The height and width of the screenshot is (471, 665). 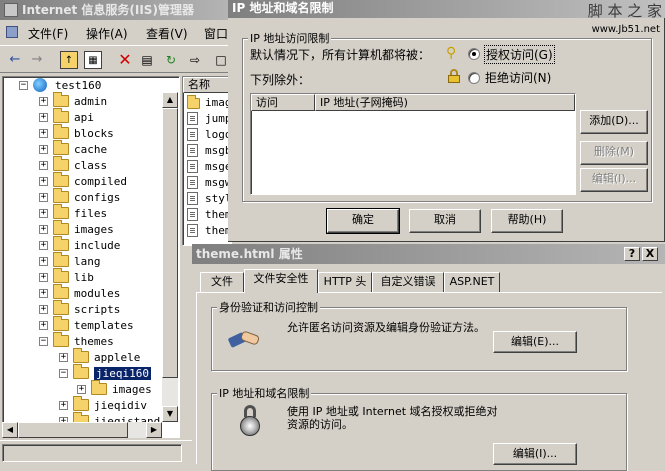 What do you see at coordinates (10, 430) in the screenshot?
I see `scroll-left-icon: ◀` at bounding box center [10, 430].